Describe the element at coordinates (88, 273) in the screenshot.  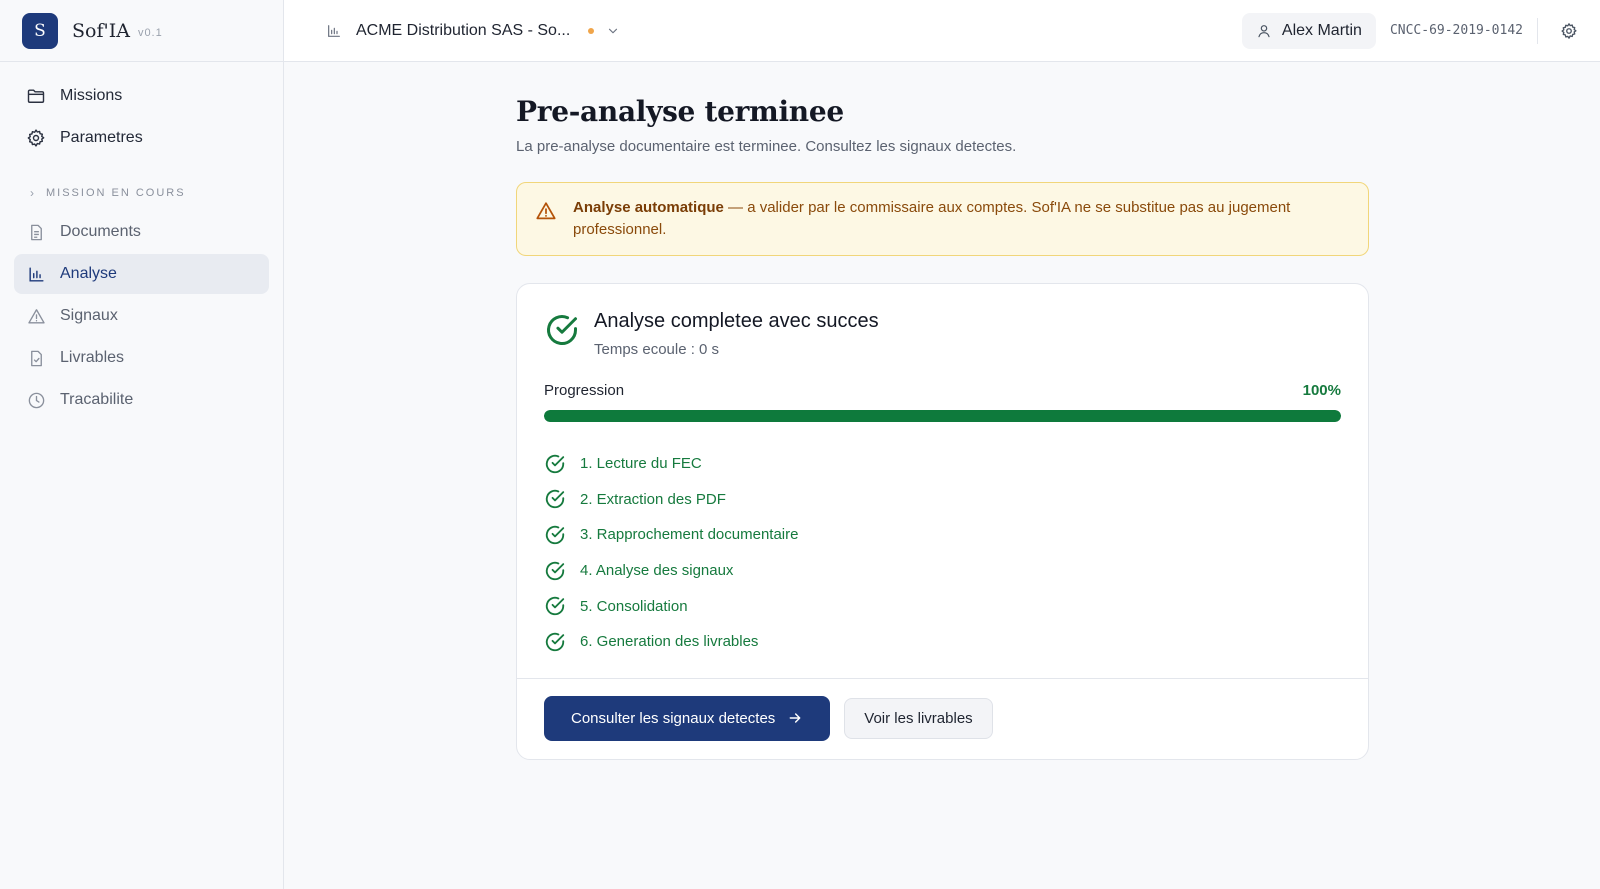
I see `sidebar-item-label: Analyse` at that location.